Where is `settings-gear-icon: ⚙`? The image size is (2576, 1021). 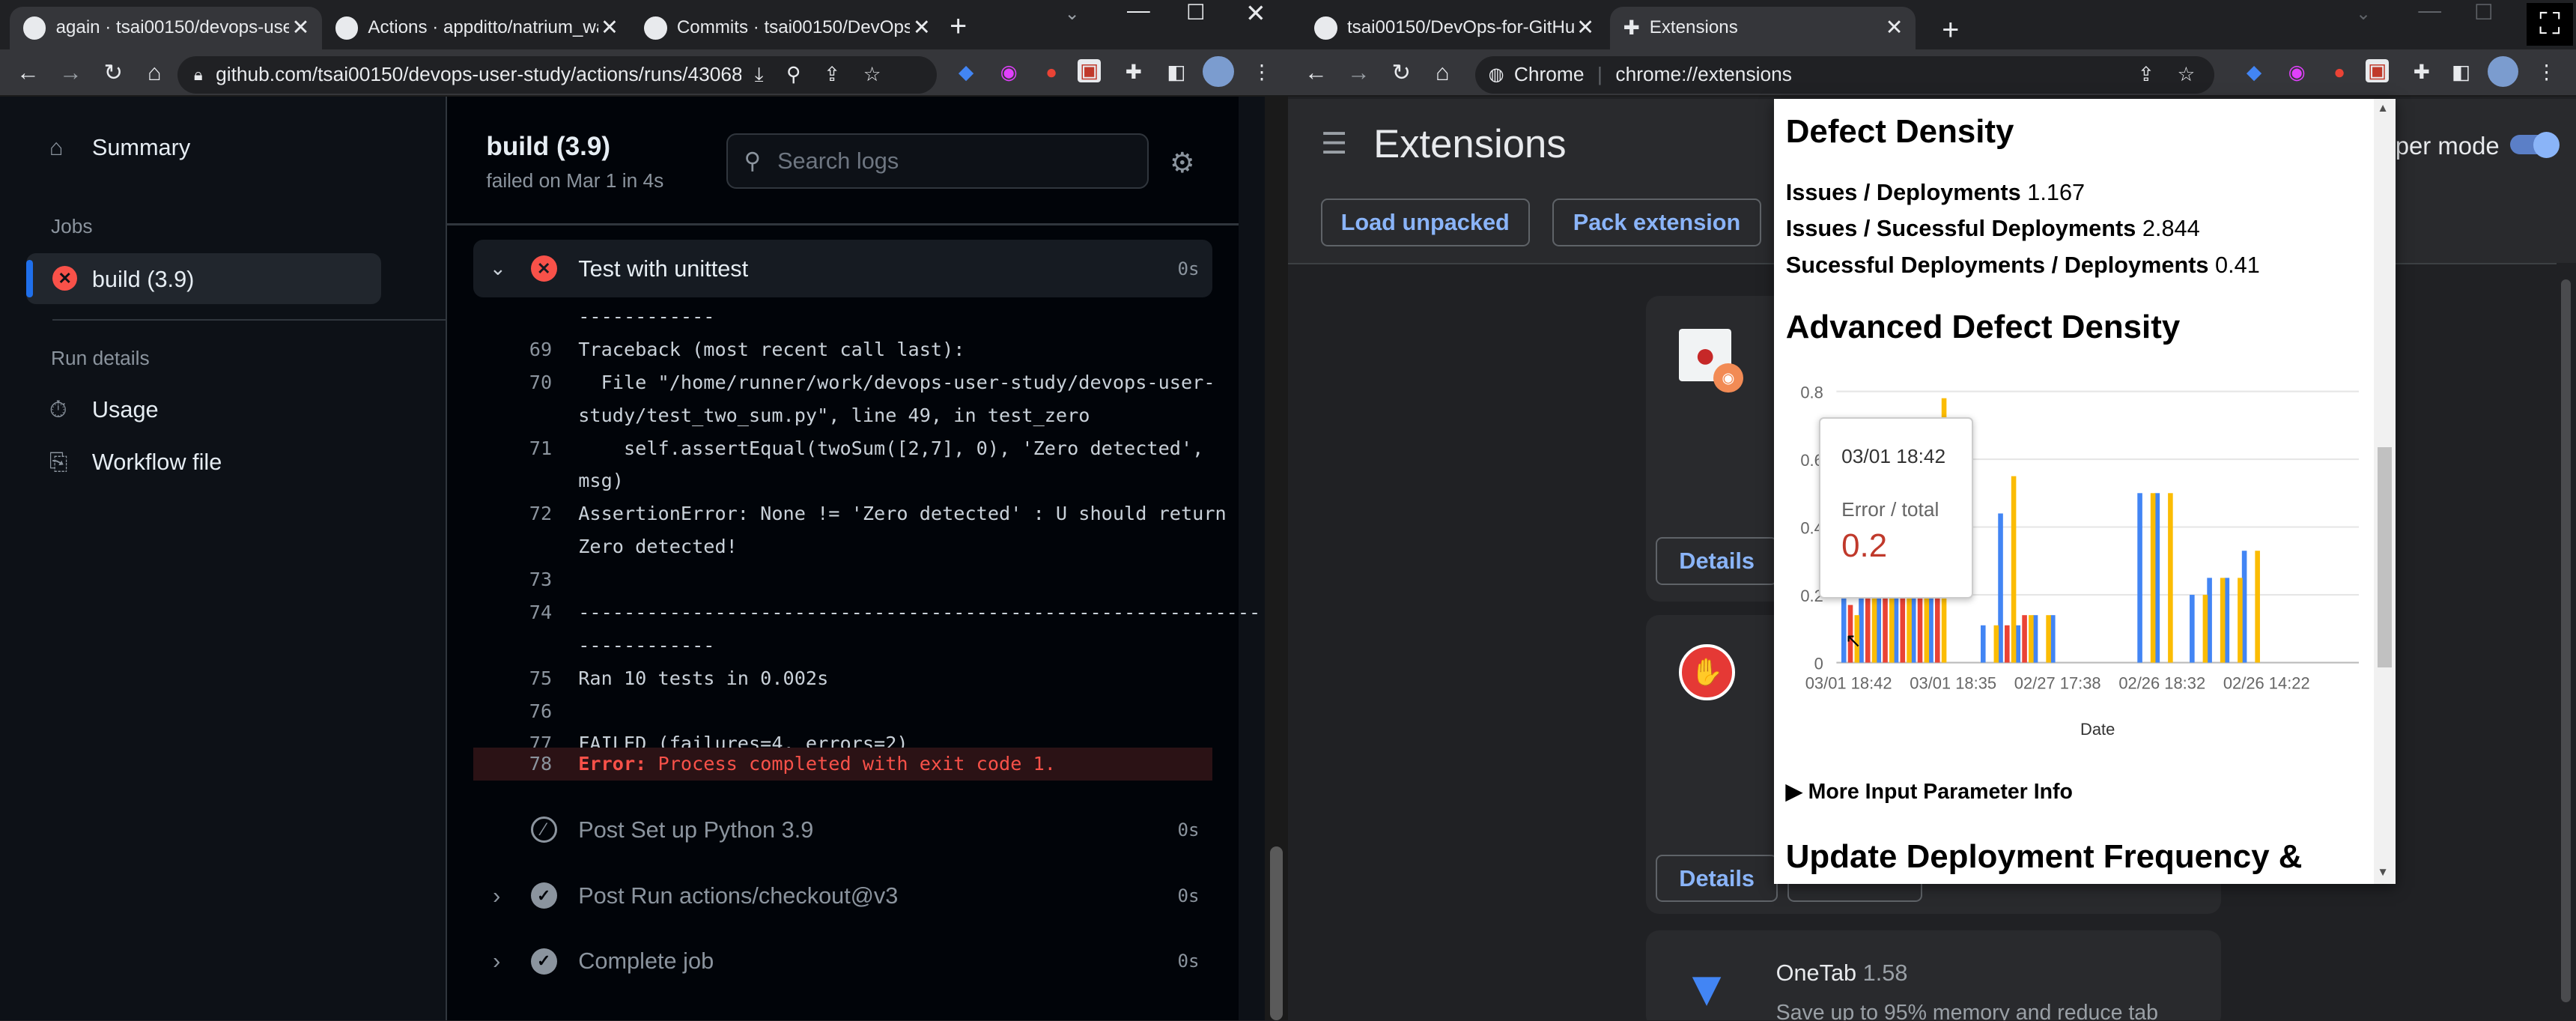 settings-gear-icon: ⚙ is located at coordinates (1182, 163).